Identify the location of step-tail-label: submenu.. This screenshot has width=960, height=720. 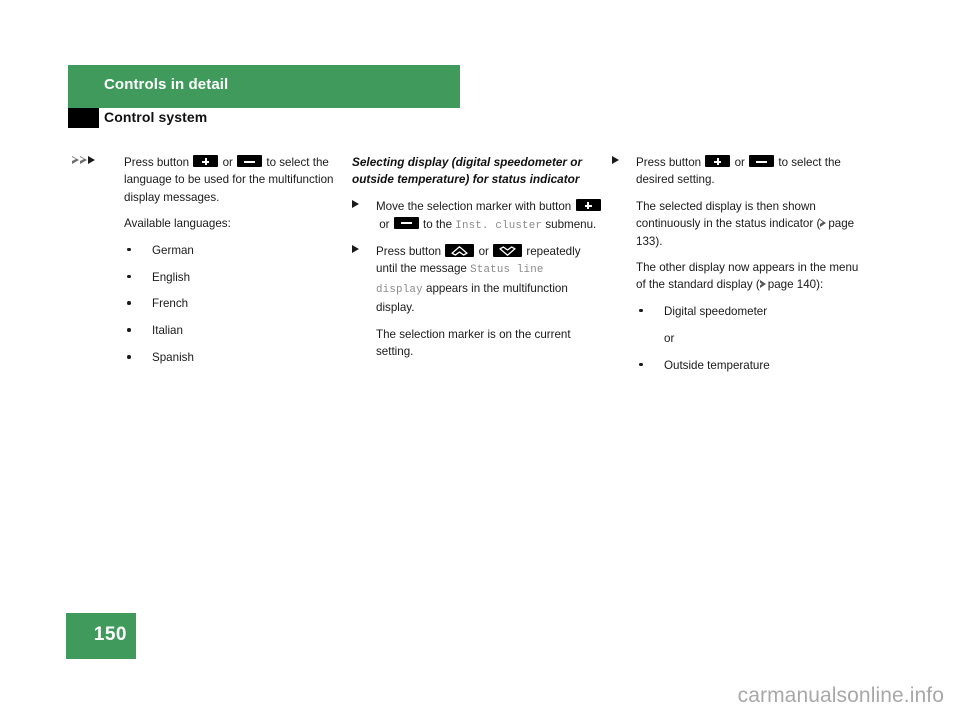
(571, 224).